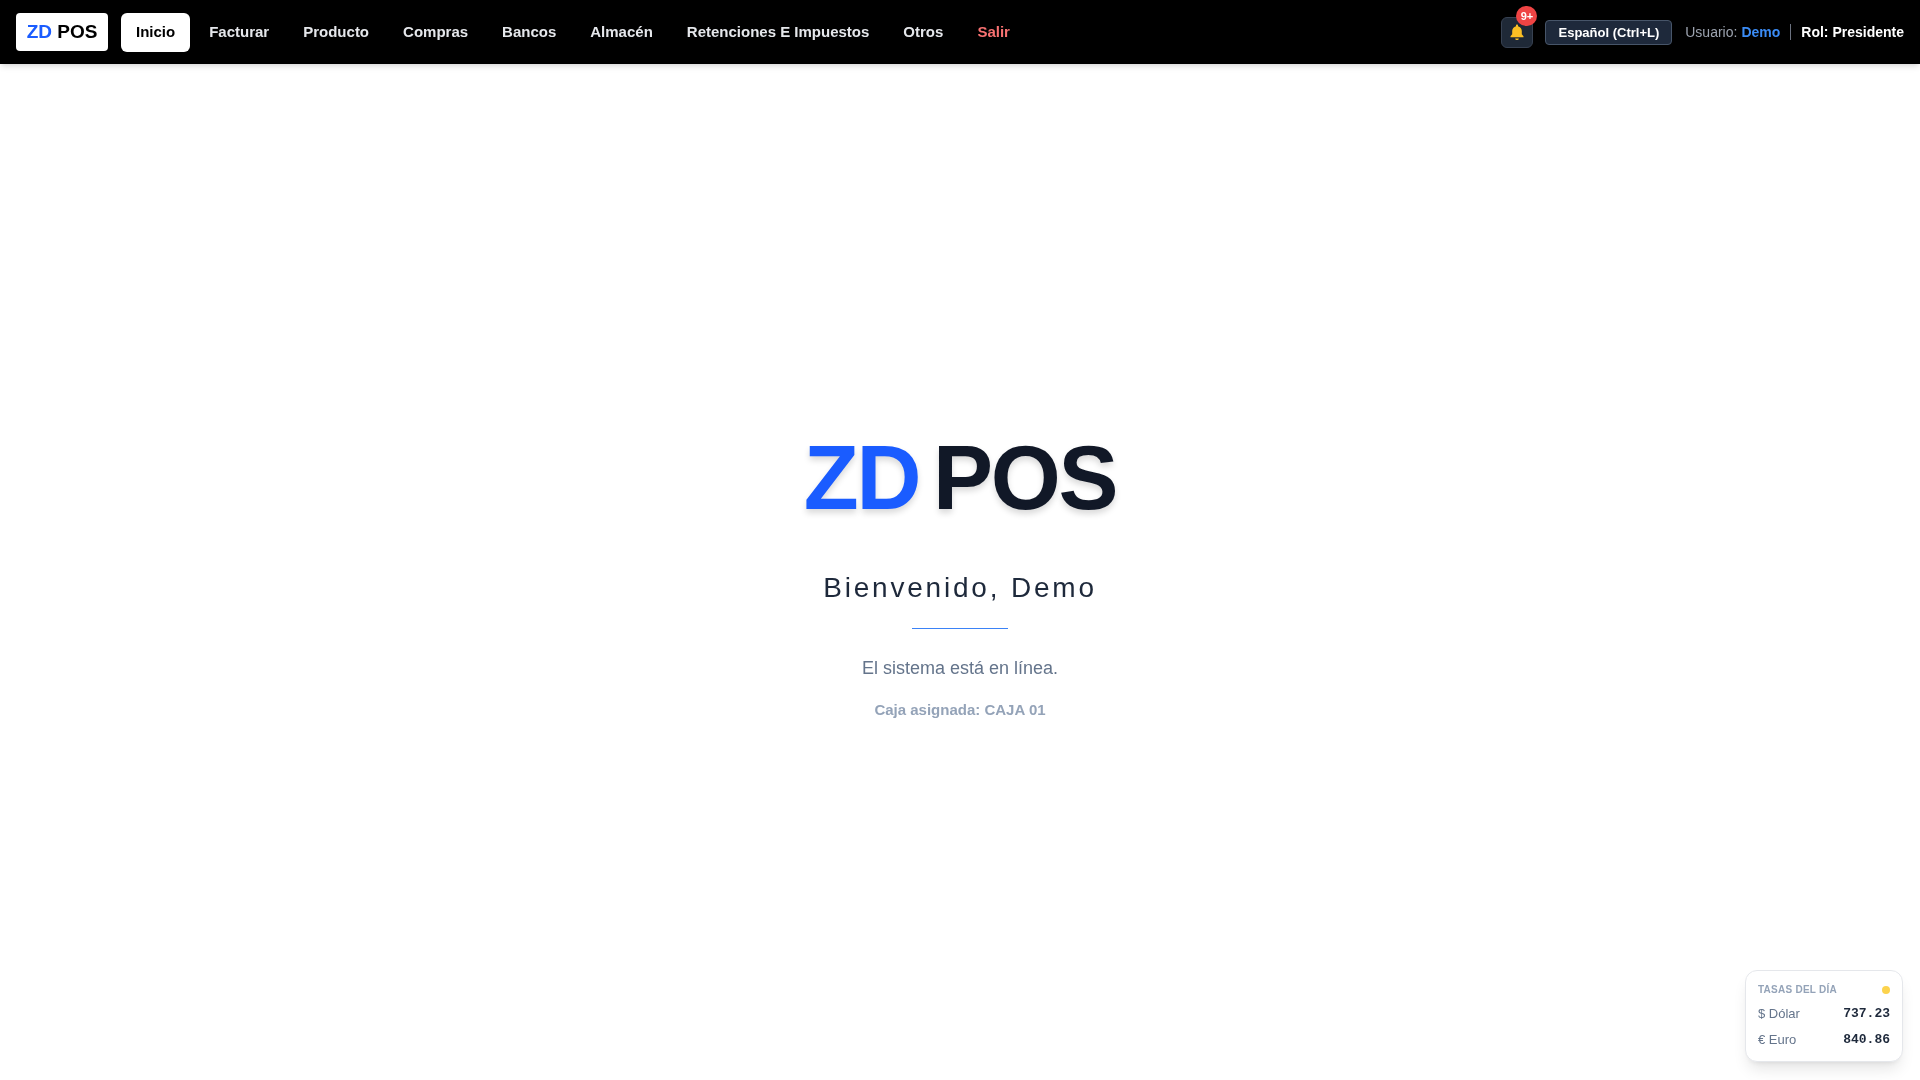 This screenshot has width=1920, height=1080. Describe the element at coordinates (1777, 1040) in the screenshot. I see `rate-label: € Euro` at that location.